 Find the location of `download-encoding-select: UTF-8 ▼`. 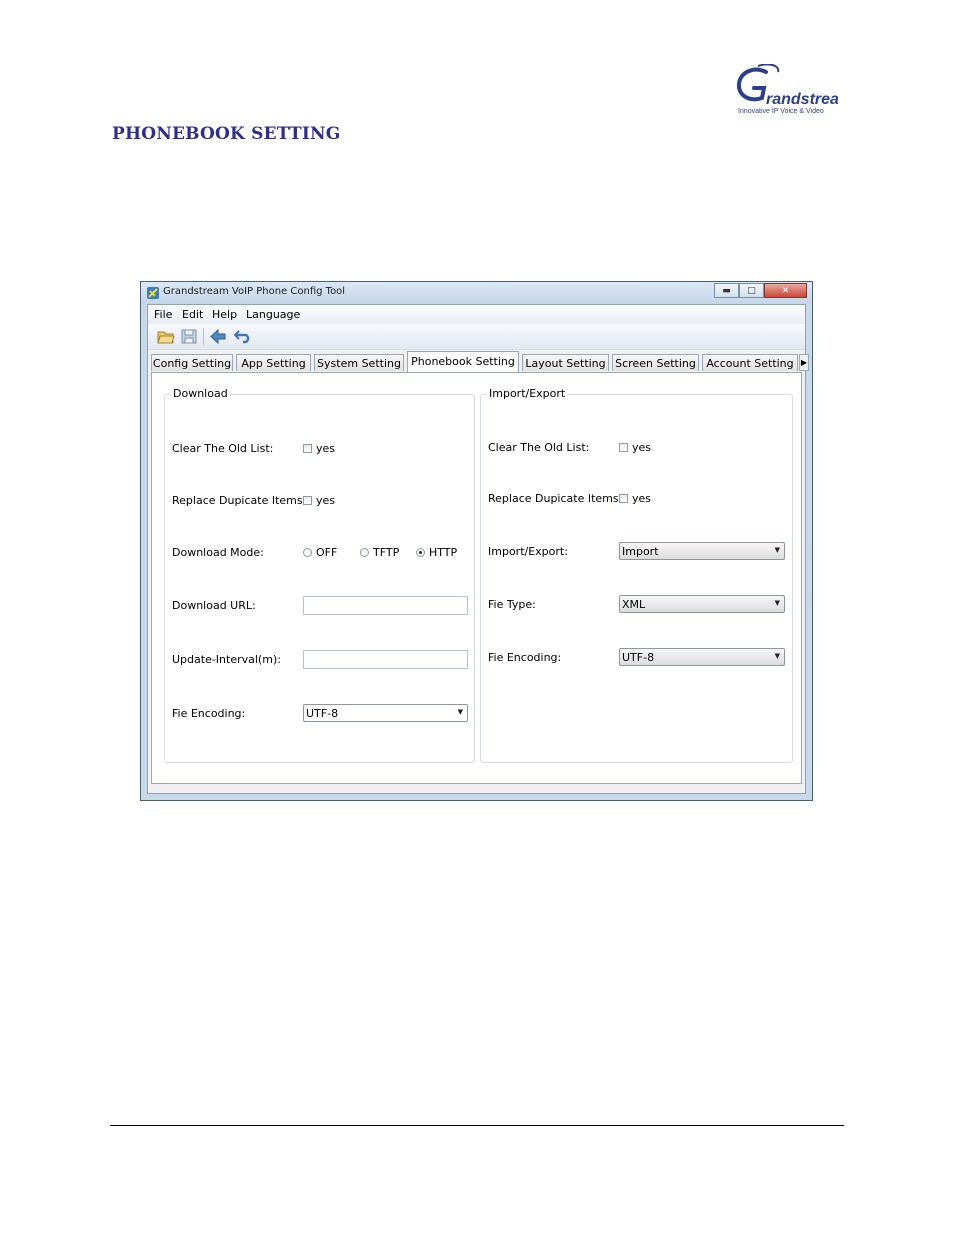

download-encoding-select: UTF-8 ▼ is located at coordinates (385, 713).